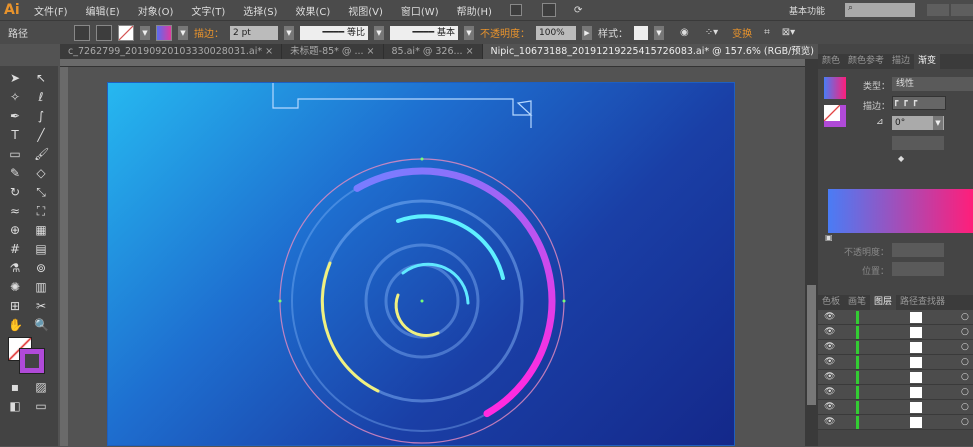 Image resolution: width=973 pixels, height=447 pixels. Describe the element at coordinates (424, 32) in the screenshot. I see `brush-definition: ━━━━ 基本` at that location.